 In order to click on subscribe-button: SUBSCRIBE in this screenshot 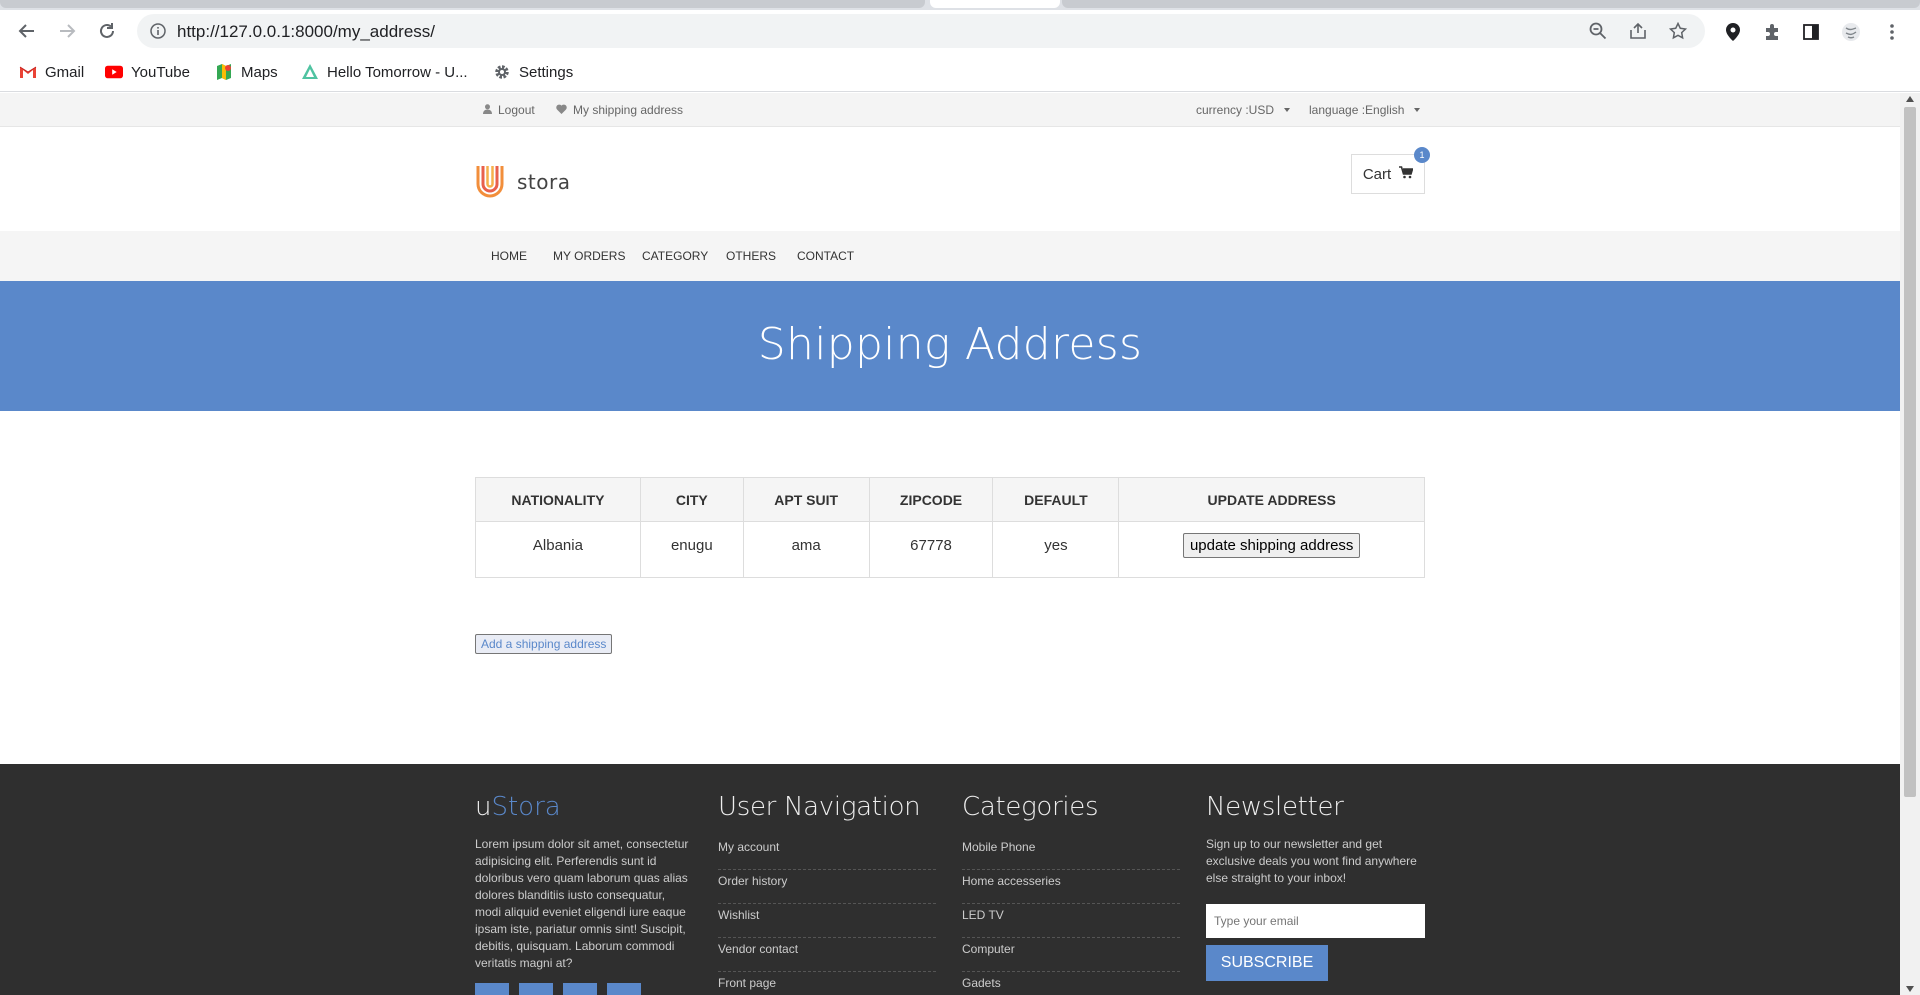, I will do `click(1267, 963)`.